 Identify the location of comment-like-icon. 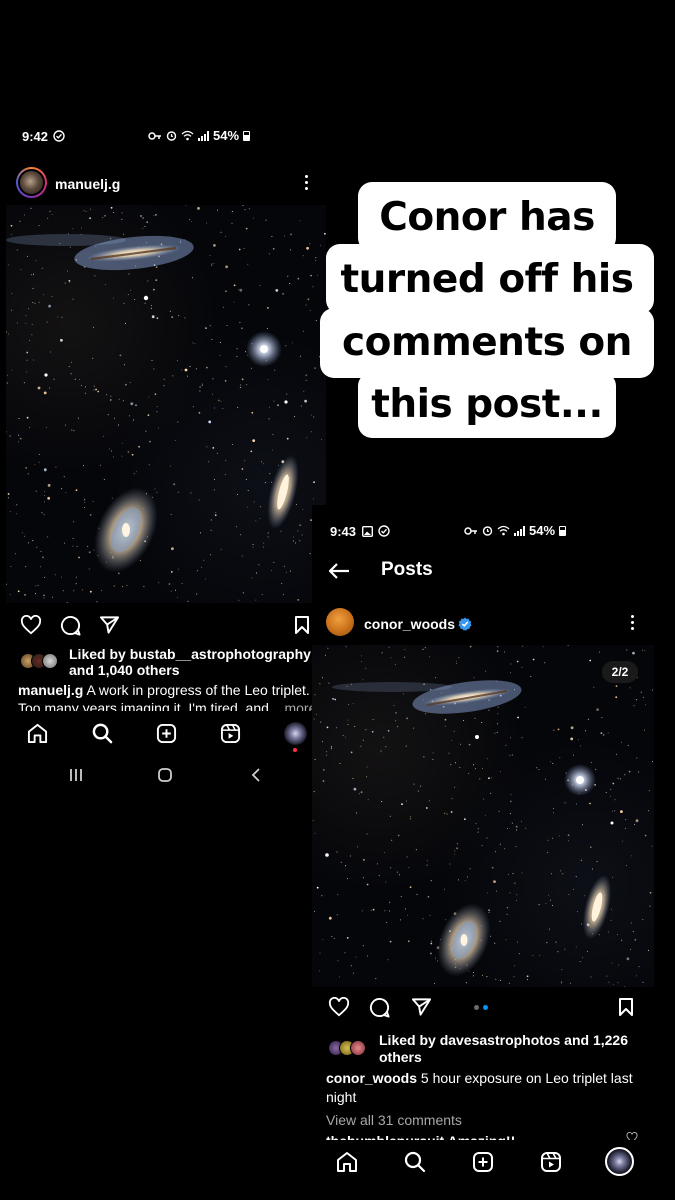
(632, 1136).